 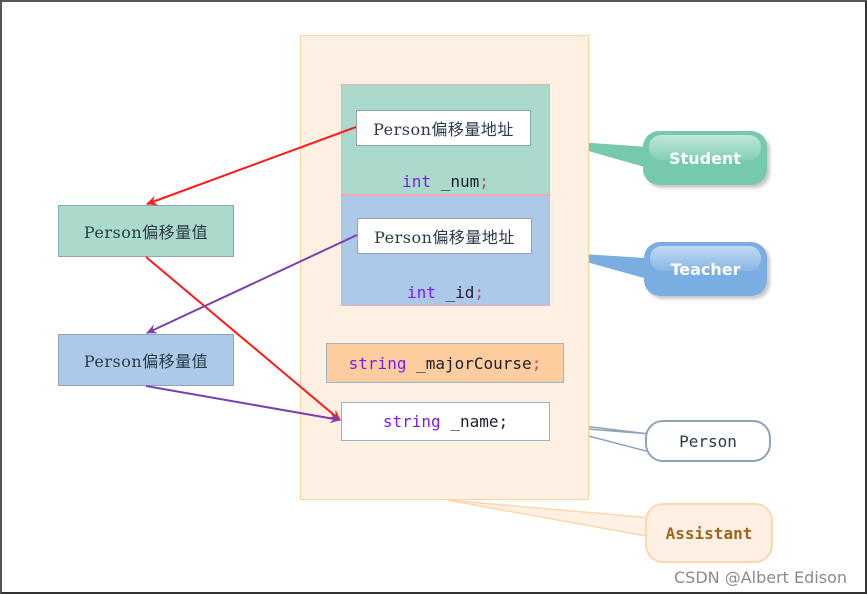 I want to click on student-num-field: int _num;, so click(x=445, y=181).